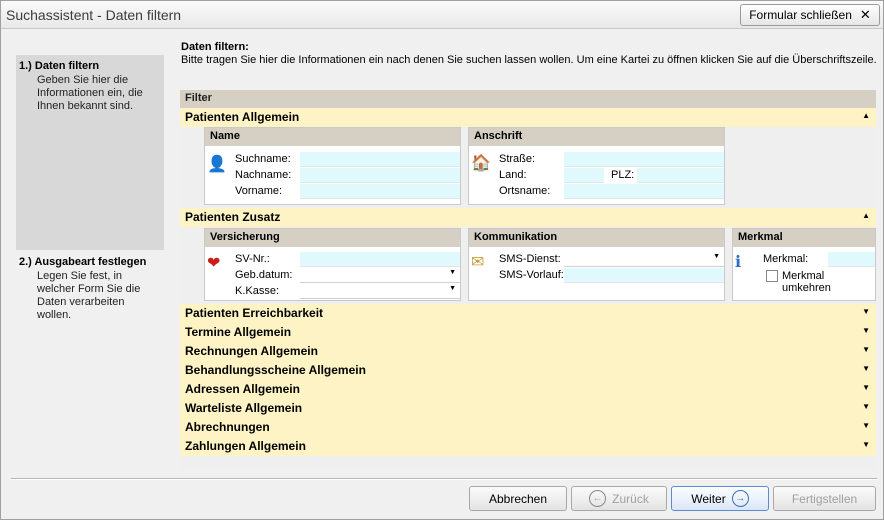 The width and height of the screenshot is (884, 520). I want to click on section-label: Termine Allgemein, so click(238, 332).